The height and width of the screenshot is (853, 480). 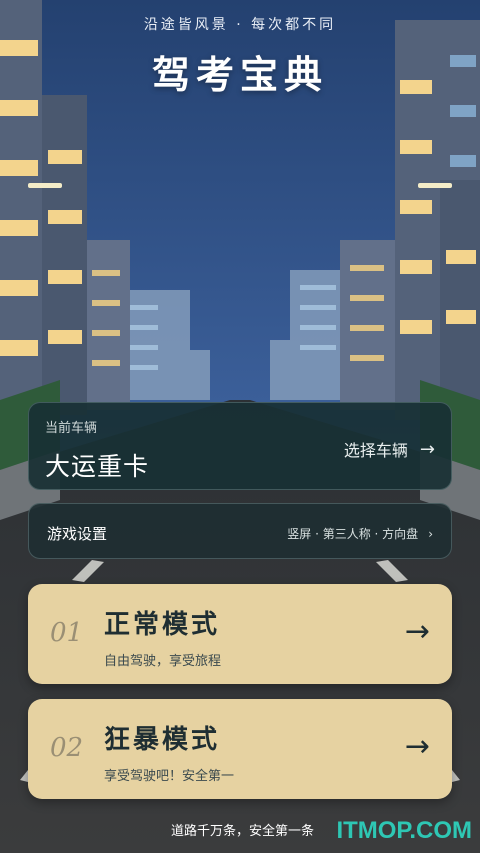 I want to click on watermark-logo: ITMOP.COM, so click(x=404, y=830).